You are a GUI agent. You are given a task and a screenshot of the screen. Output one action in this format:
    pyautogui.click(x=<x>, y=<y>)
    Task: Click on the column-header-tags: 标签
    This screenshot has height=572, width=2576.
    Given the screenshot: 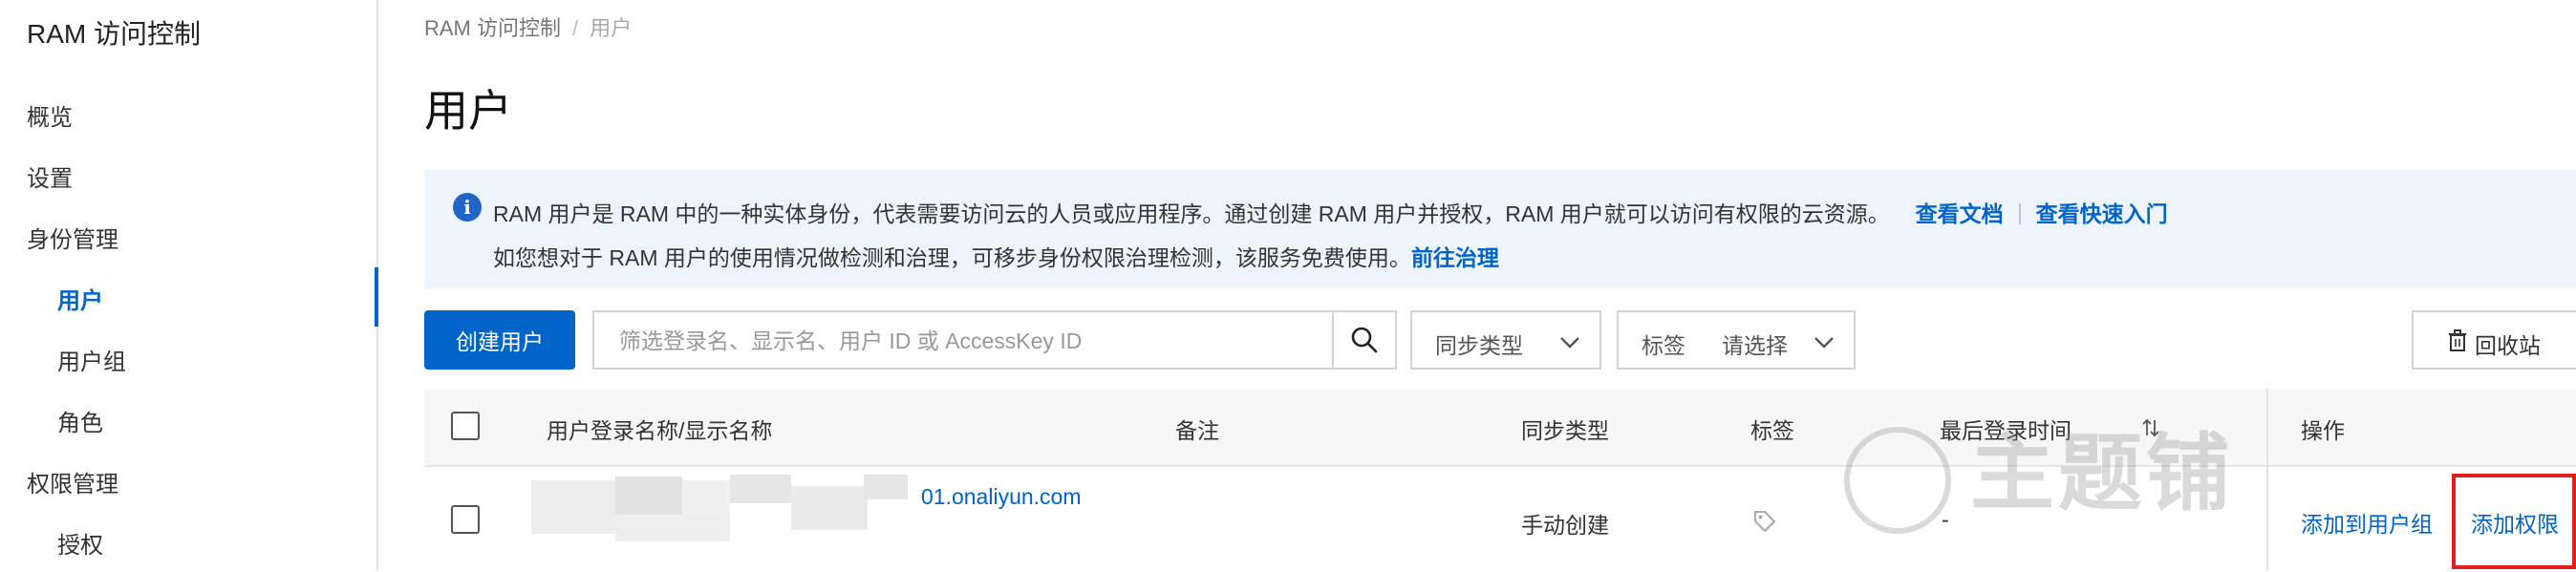 What is the action you would take?
    pyautogui.click(x=1772, y=430)
    